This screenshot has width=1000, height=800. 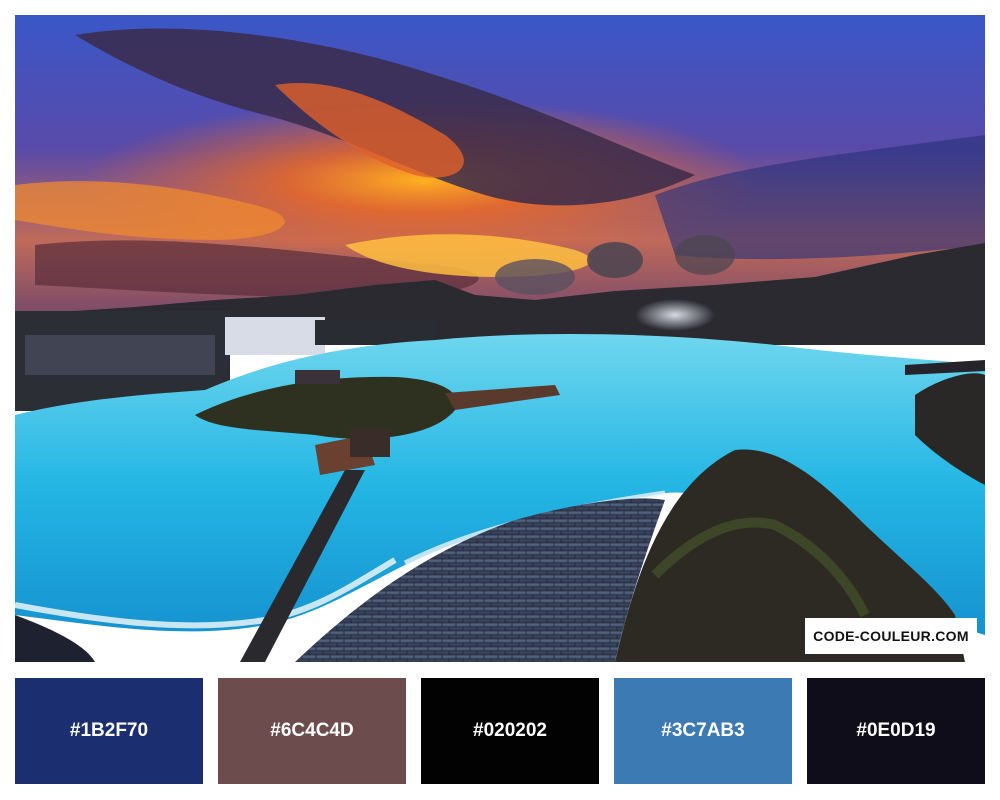 What do you see at coordinates (317, 377) in the screenshot?
I see `pool-cabin` at bounding box center [317, 377].